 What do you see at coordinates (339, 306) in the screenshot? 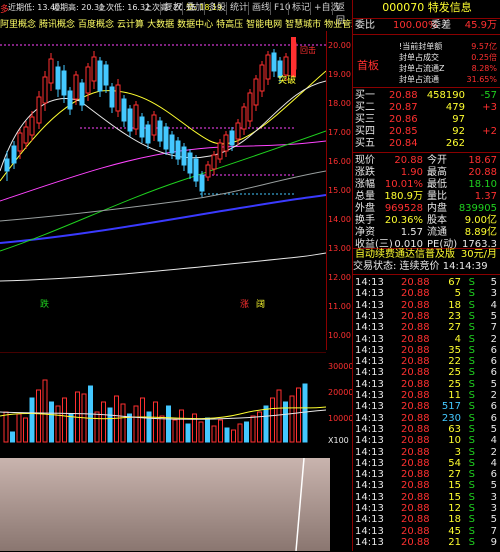
I see `price-tick: 11.00` at bounding box center [339, 306].